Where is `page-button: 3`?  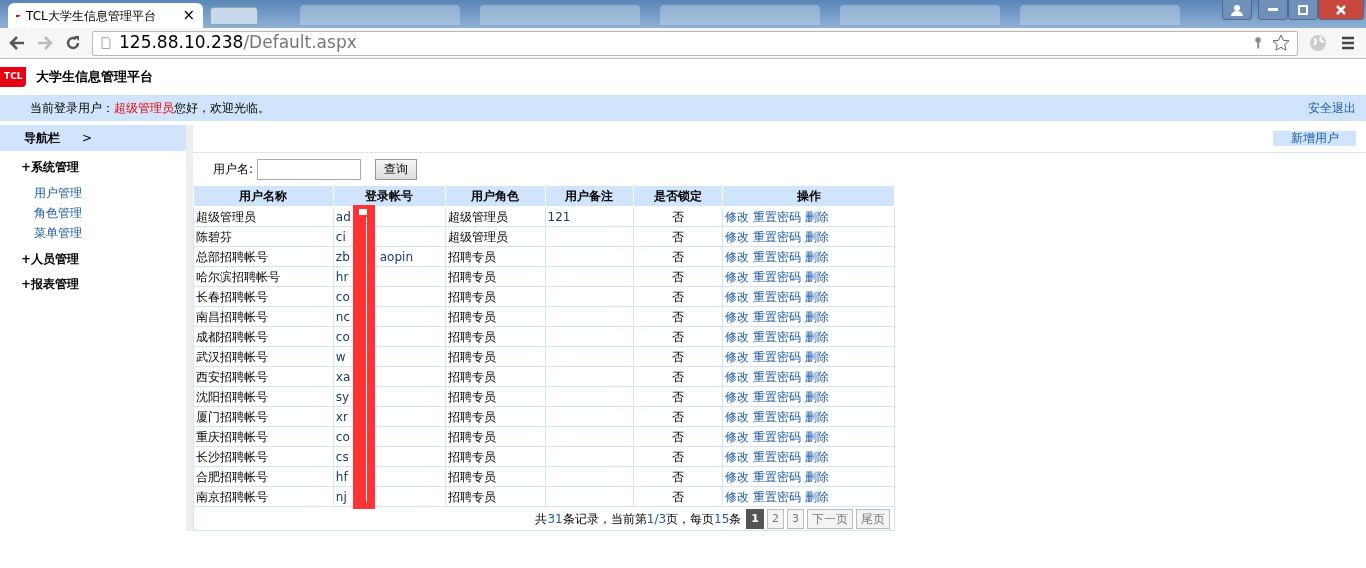
page-button: 3 is located at coordinates (795, 518).